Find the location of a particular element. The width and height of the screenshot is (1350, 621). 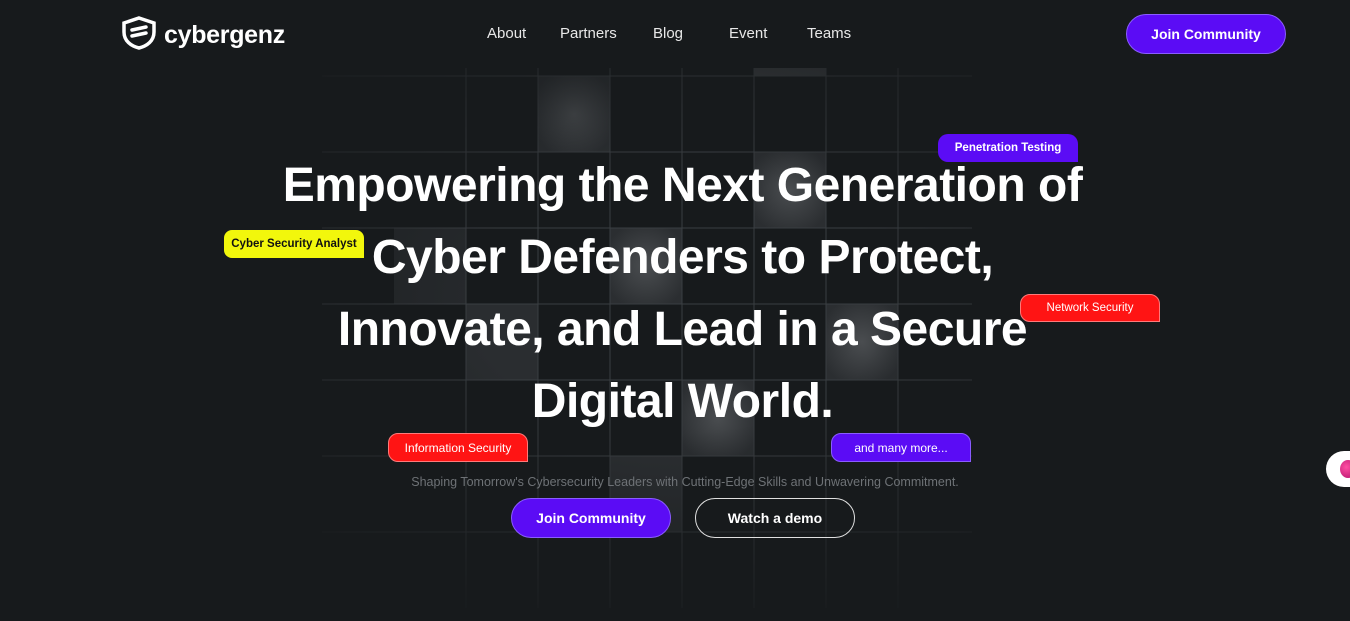

tag-information-security: Information Security is located at coordinates (458, 447).